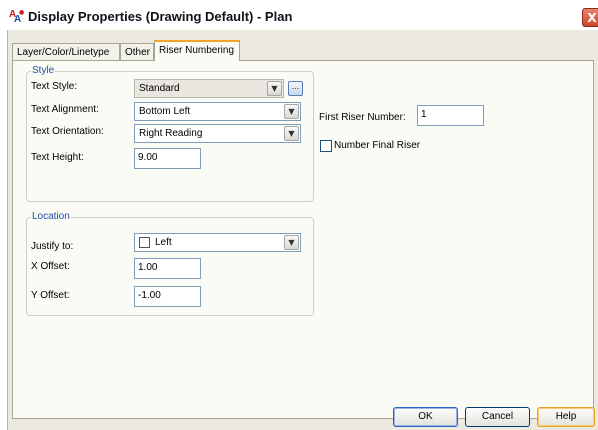  I want to click on help-button: Help, so click(566, 417).